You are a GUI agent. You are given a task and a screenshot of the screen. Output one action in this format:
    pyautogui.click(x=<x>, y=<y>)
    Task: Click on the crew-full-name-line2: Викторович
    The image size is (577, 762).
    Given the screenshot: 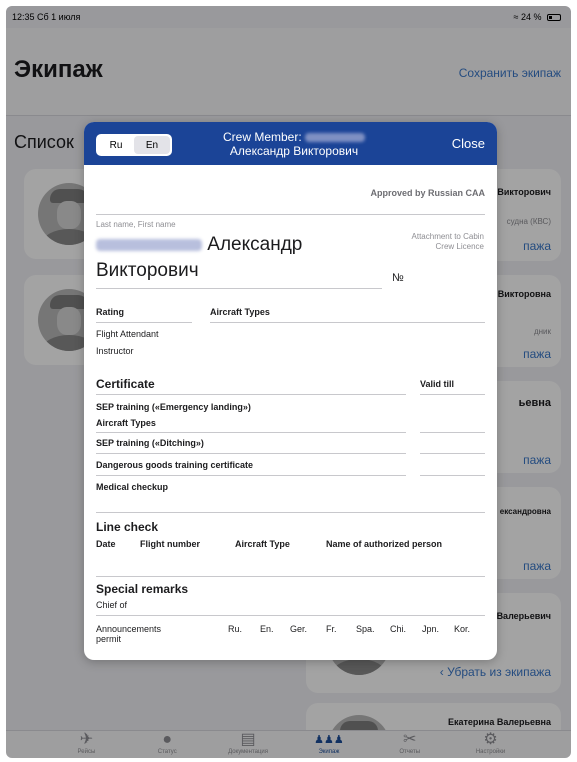 What is the action you would take?
    pyautogui.click(x=147, y=270)
    